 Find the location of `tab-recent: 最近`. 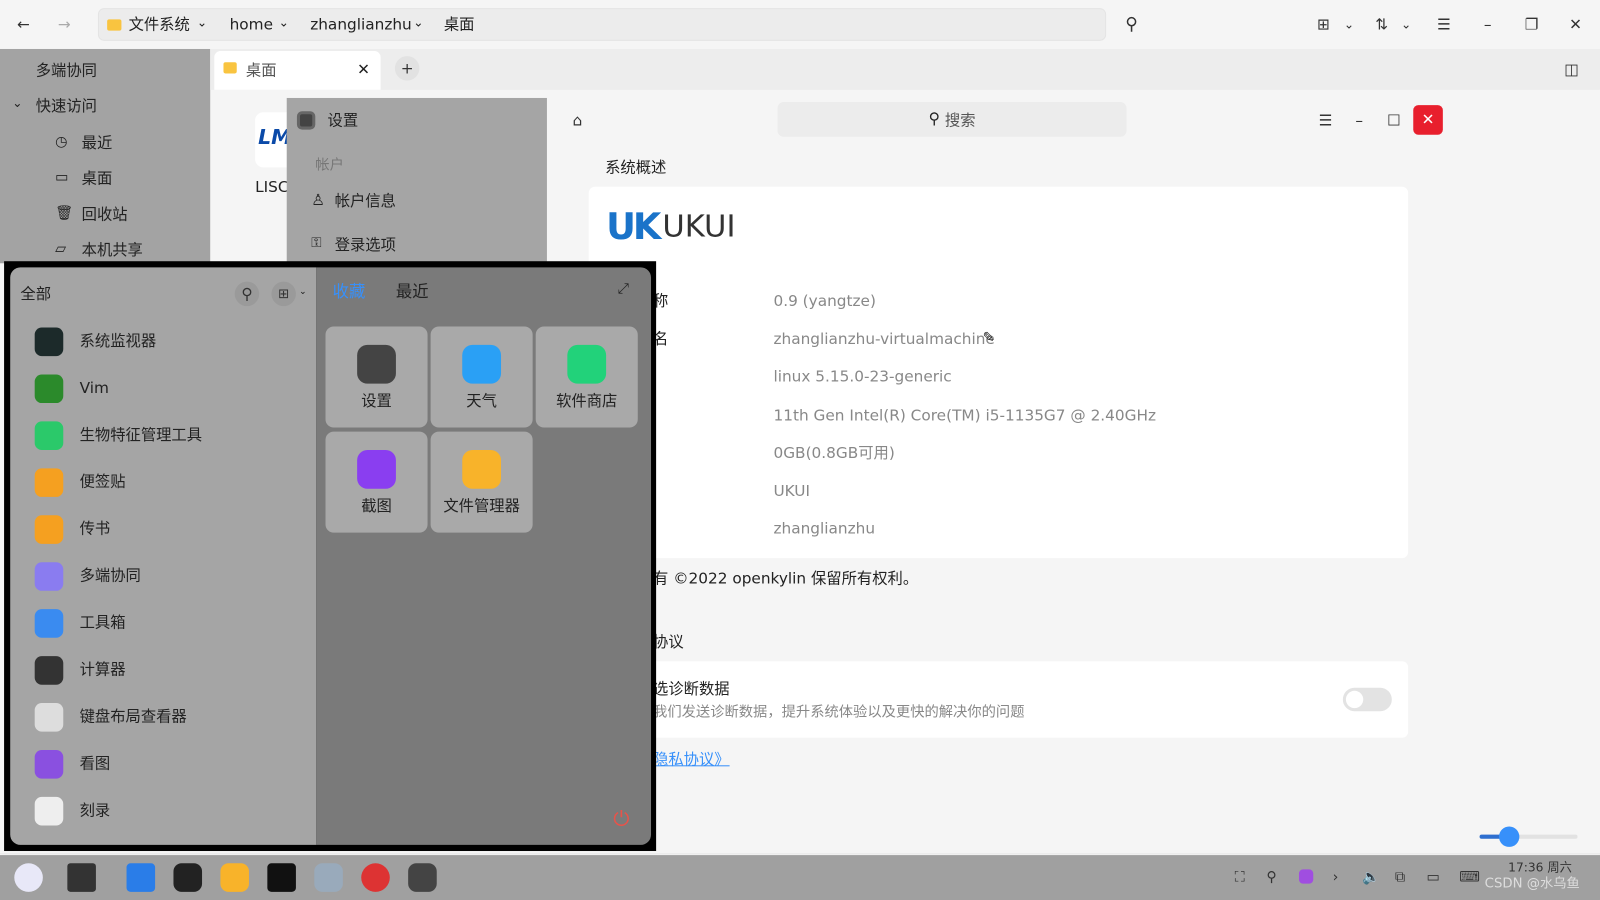

tab-recent: 最近 is located at coordinates (412, 291).